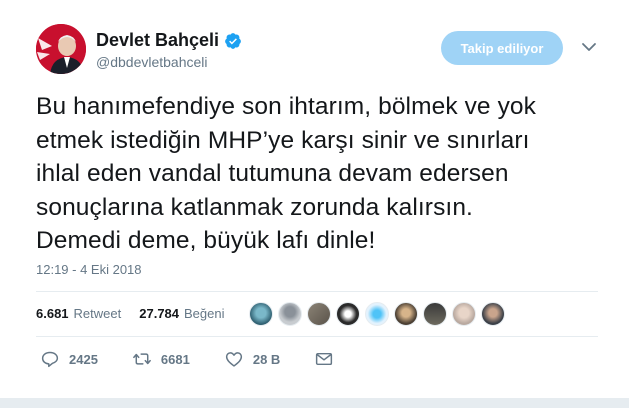 This screenshot has height=408, width=629. What do you see at coordinates (233, 40) in the screenshot?
I see `verified-badge-icon` at bounding box center [233, 40].